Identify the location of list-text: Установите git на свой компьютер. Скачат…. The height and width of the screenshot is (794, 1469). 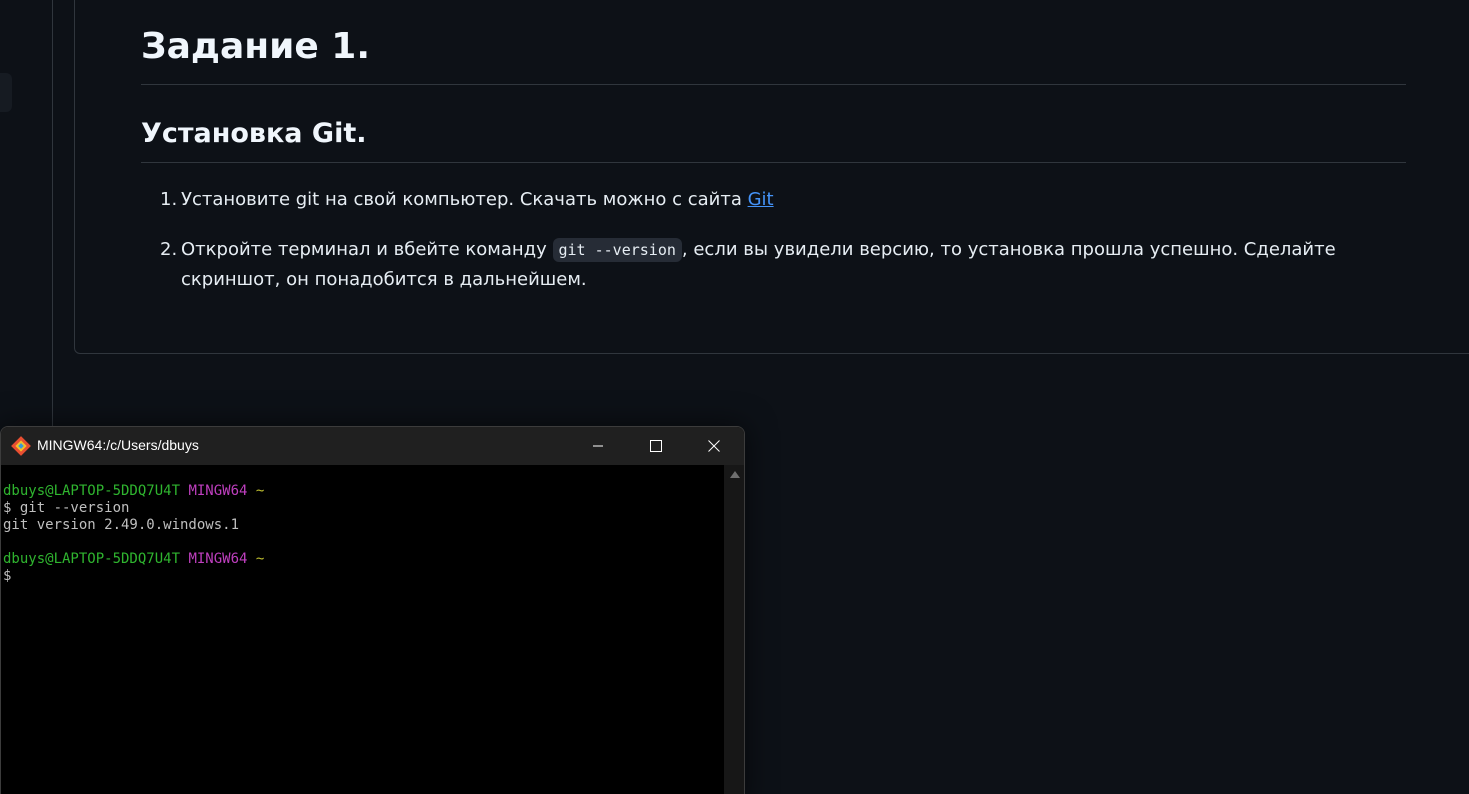
(795, 200).